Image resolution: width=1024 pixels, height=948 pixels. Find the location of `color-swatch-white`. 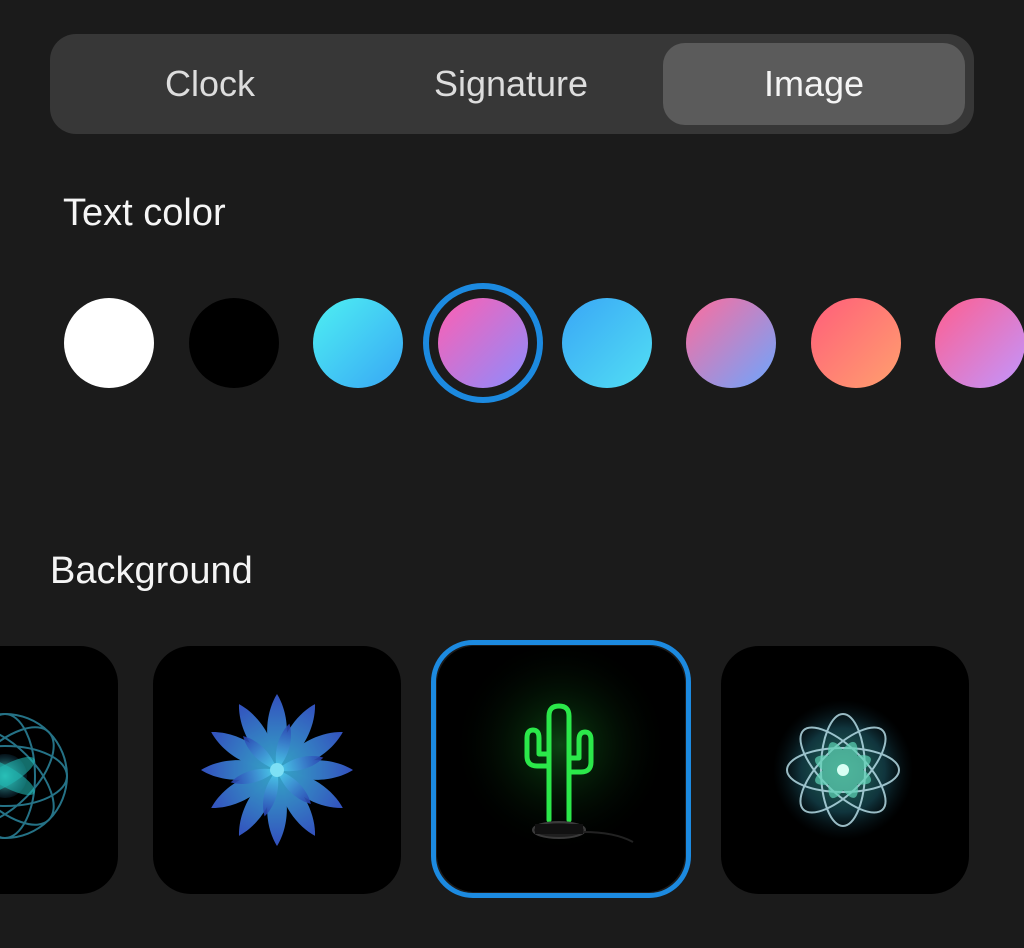

color-swatch-white is located at coordinates (109, 343).